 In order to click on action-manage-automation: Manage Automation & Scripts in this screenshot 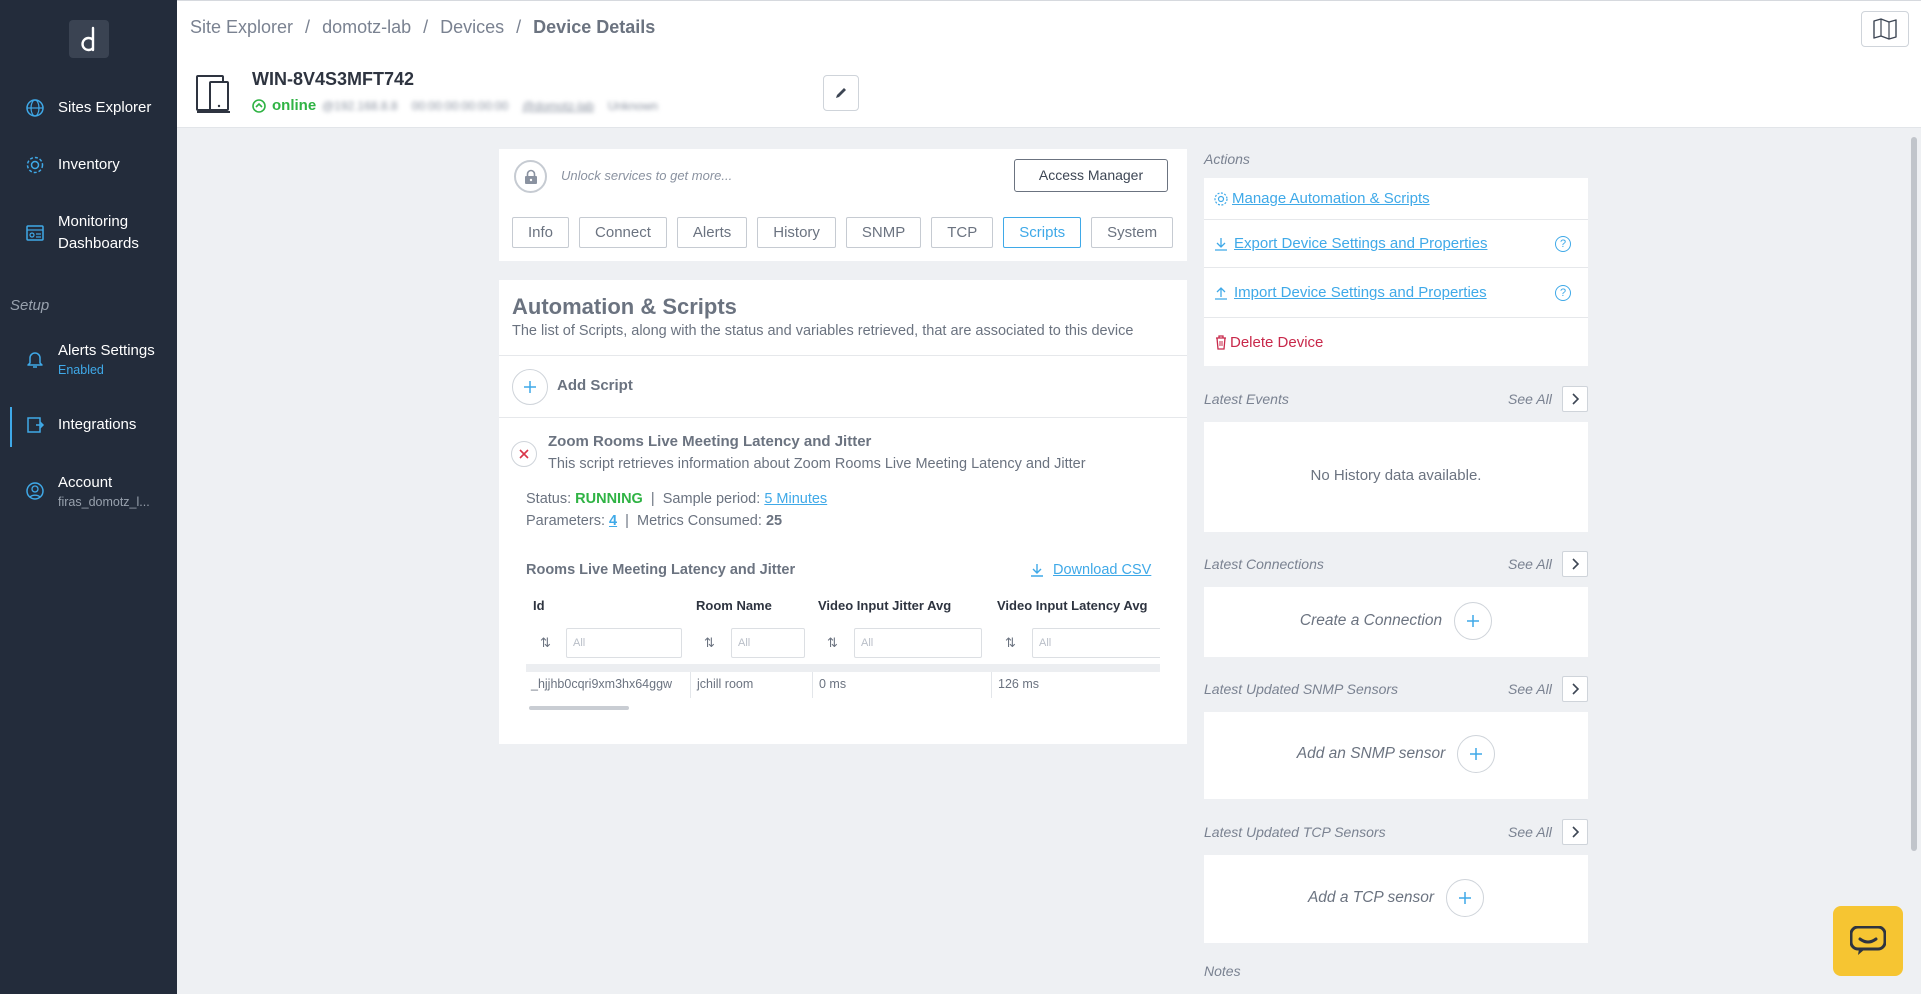, I will do `click(1396, 199)`.